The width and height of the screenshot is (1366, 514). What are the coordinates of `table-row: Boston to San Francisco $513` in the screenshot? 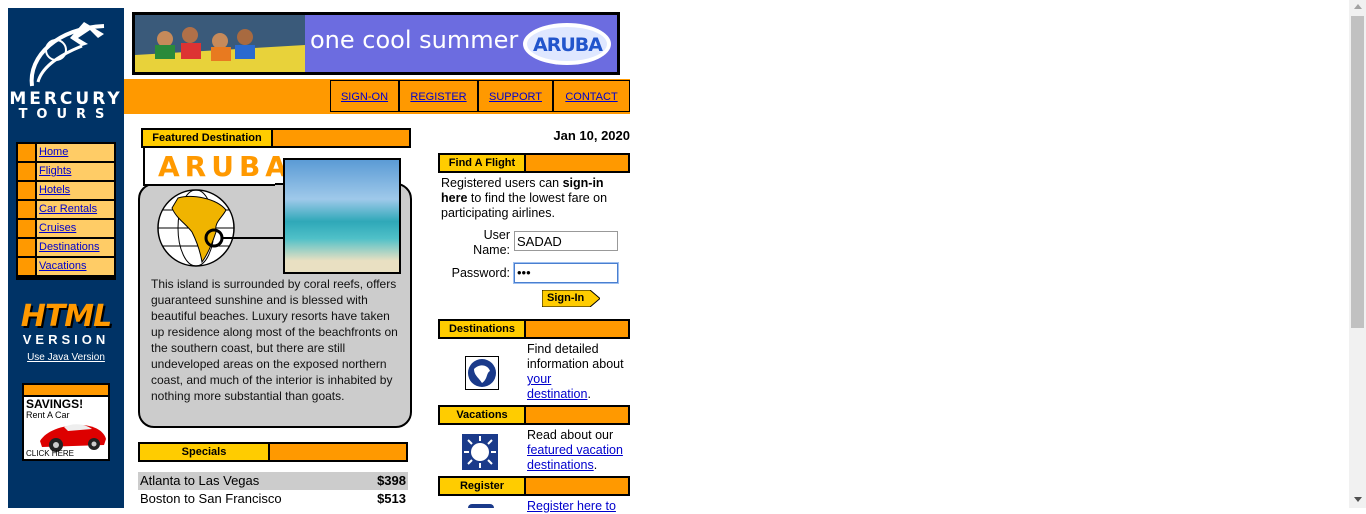 It's located at (273, 499).